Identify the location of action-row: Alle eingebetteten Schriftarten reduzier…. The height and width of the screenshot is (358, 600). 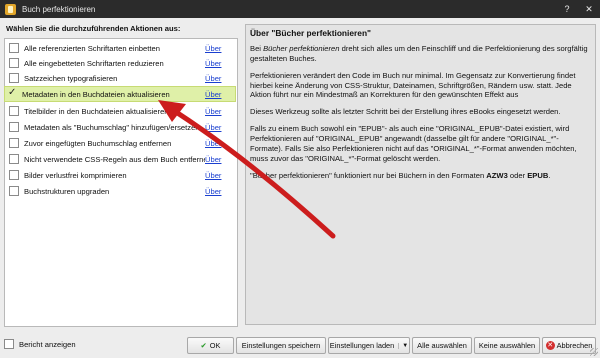
(120, 63).